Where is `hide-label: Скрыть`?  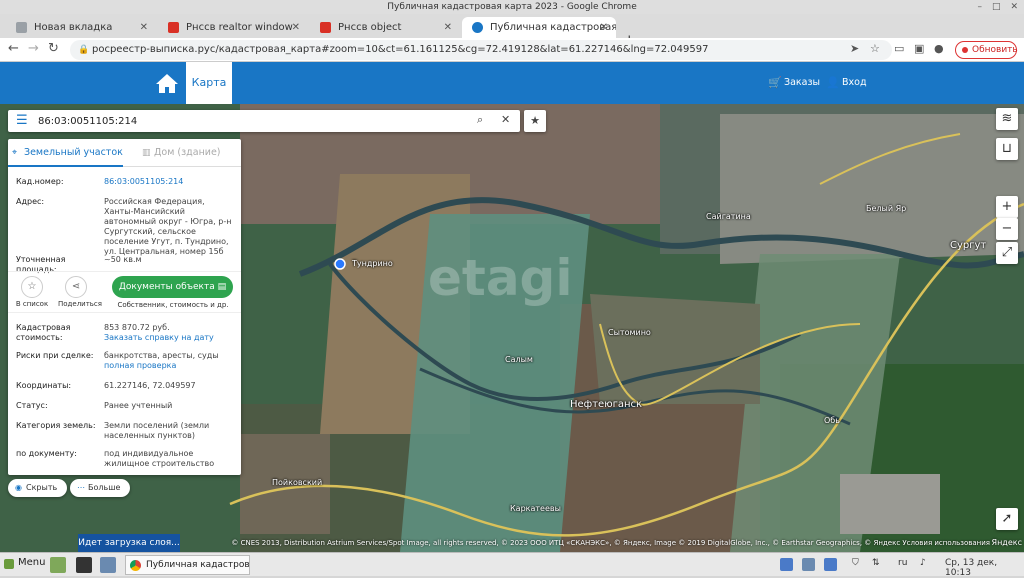
hide-label: Скрыть is located at coordinates (42, 487).